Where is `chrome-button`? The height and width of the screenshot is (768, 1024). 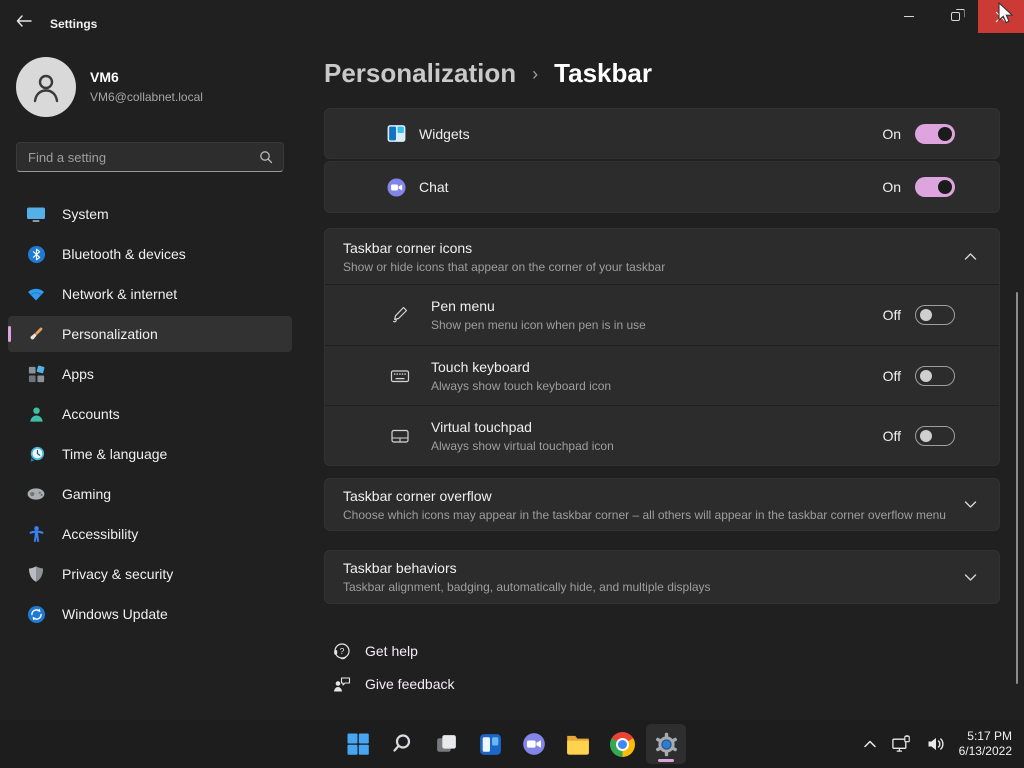 chrome-button is located at coordinates (622, 744).